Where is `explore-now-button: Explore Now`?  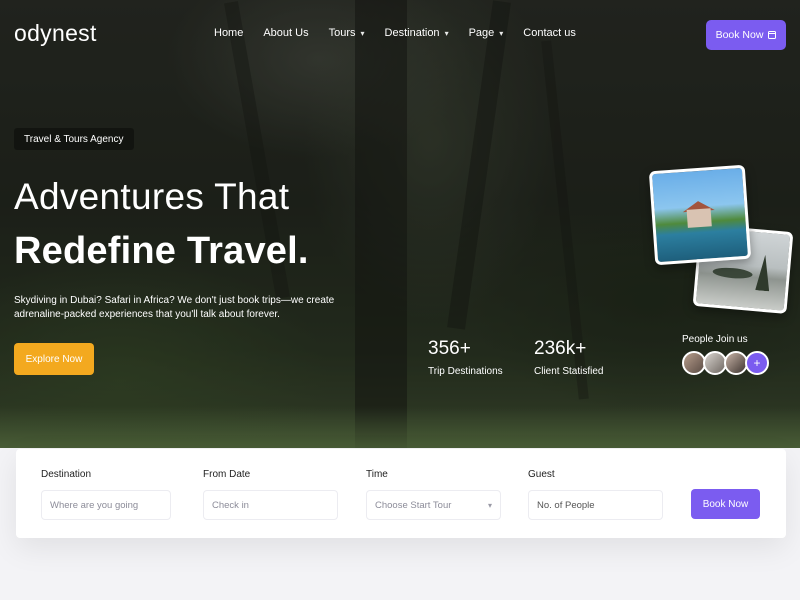 explore-now-button: Explore Now is located at coordinates (54, 359).